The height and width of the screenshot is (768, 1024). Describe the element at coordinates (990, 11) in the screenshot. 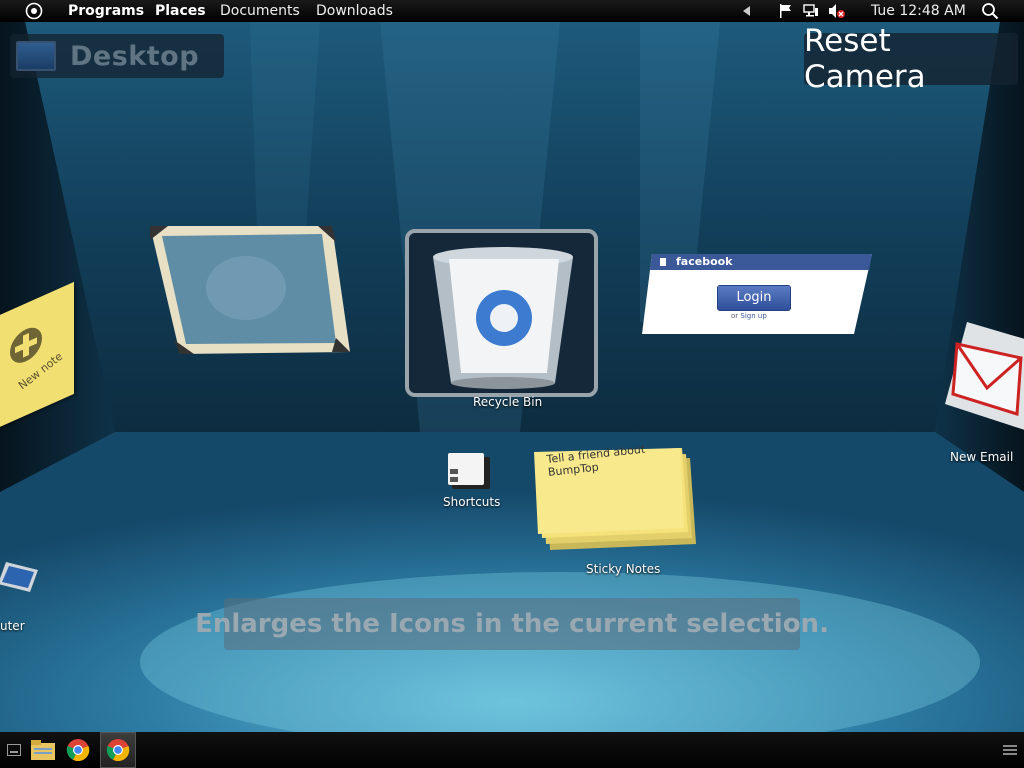

I see `search-icon` at that location.